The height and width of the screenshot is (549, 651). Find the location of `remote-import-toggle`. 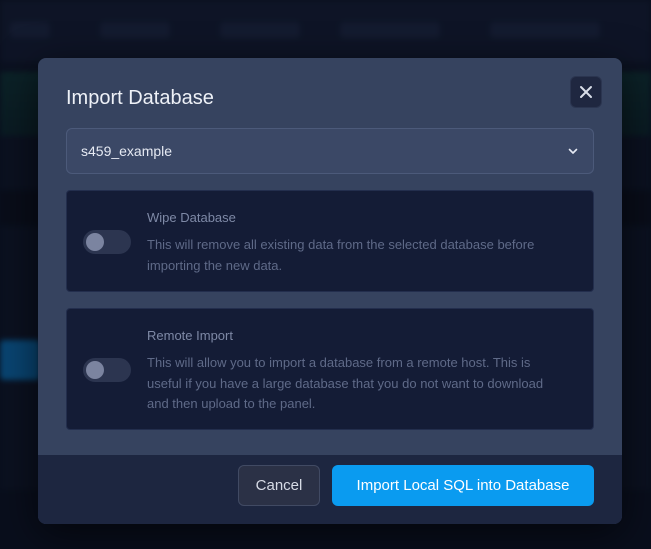

remote-import-toggle is located at coordinates (107, 370).